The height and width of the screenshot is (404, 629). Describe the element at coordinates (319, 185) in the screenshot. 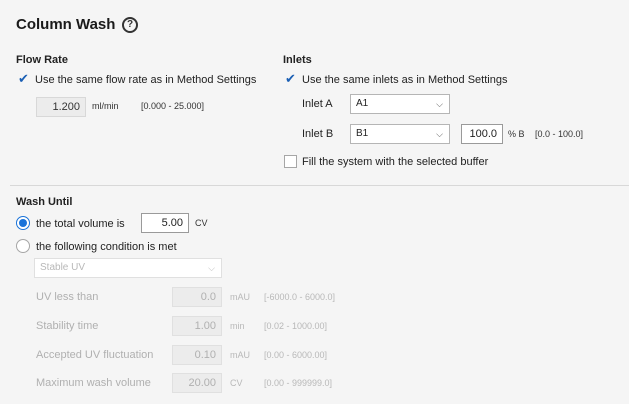

I see `section-divider` at that location.